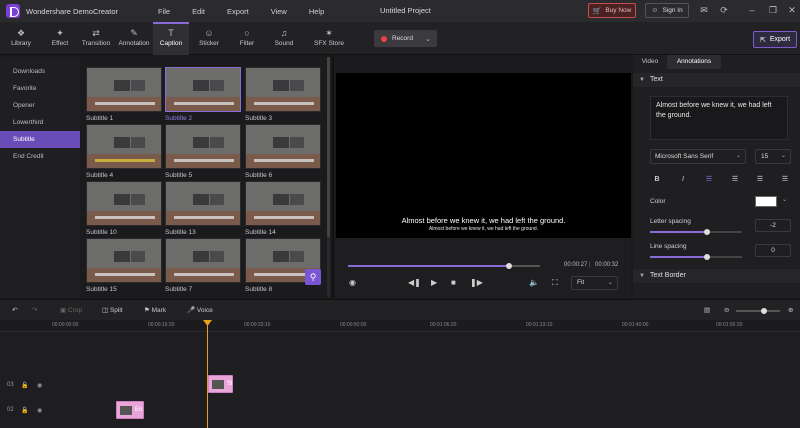 The width and height of the screenshot is (800, 428). I want to click on scrubber-handle, so click(509, 266).